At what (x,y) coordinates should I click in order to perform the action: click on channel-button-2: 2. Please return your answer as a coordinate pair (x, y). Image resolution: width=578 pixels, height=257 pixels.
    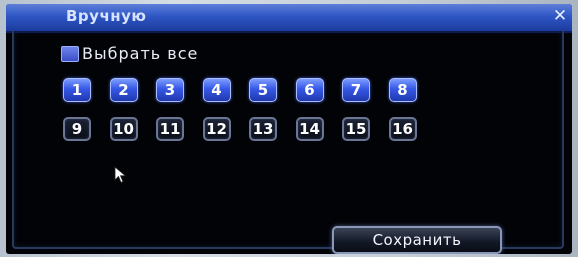
    Looking at the image, I should click on (123, 90).